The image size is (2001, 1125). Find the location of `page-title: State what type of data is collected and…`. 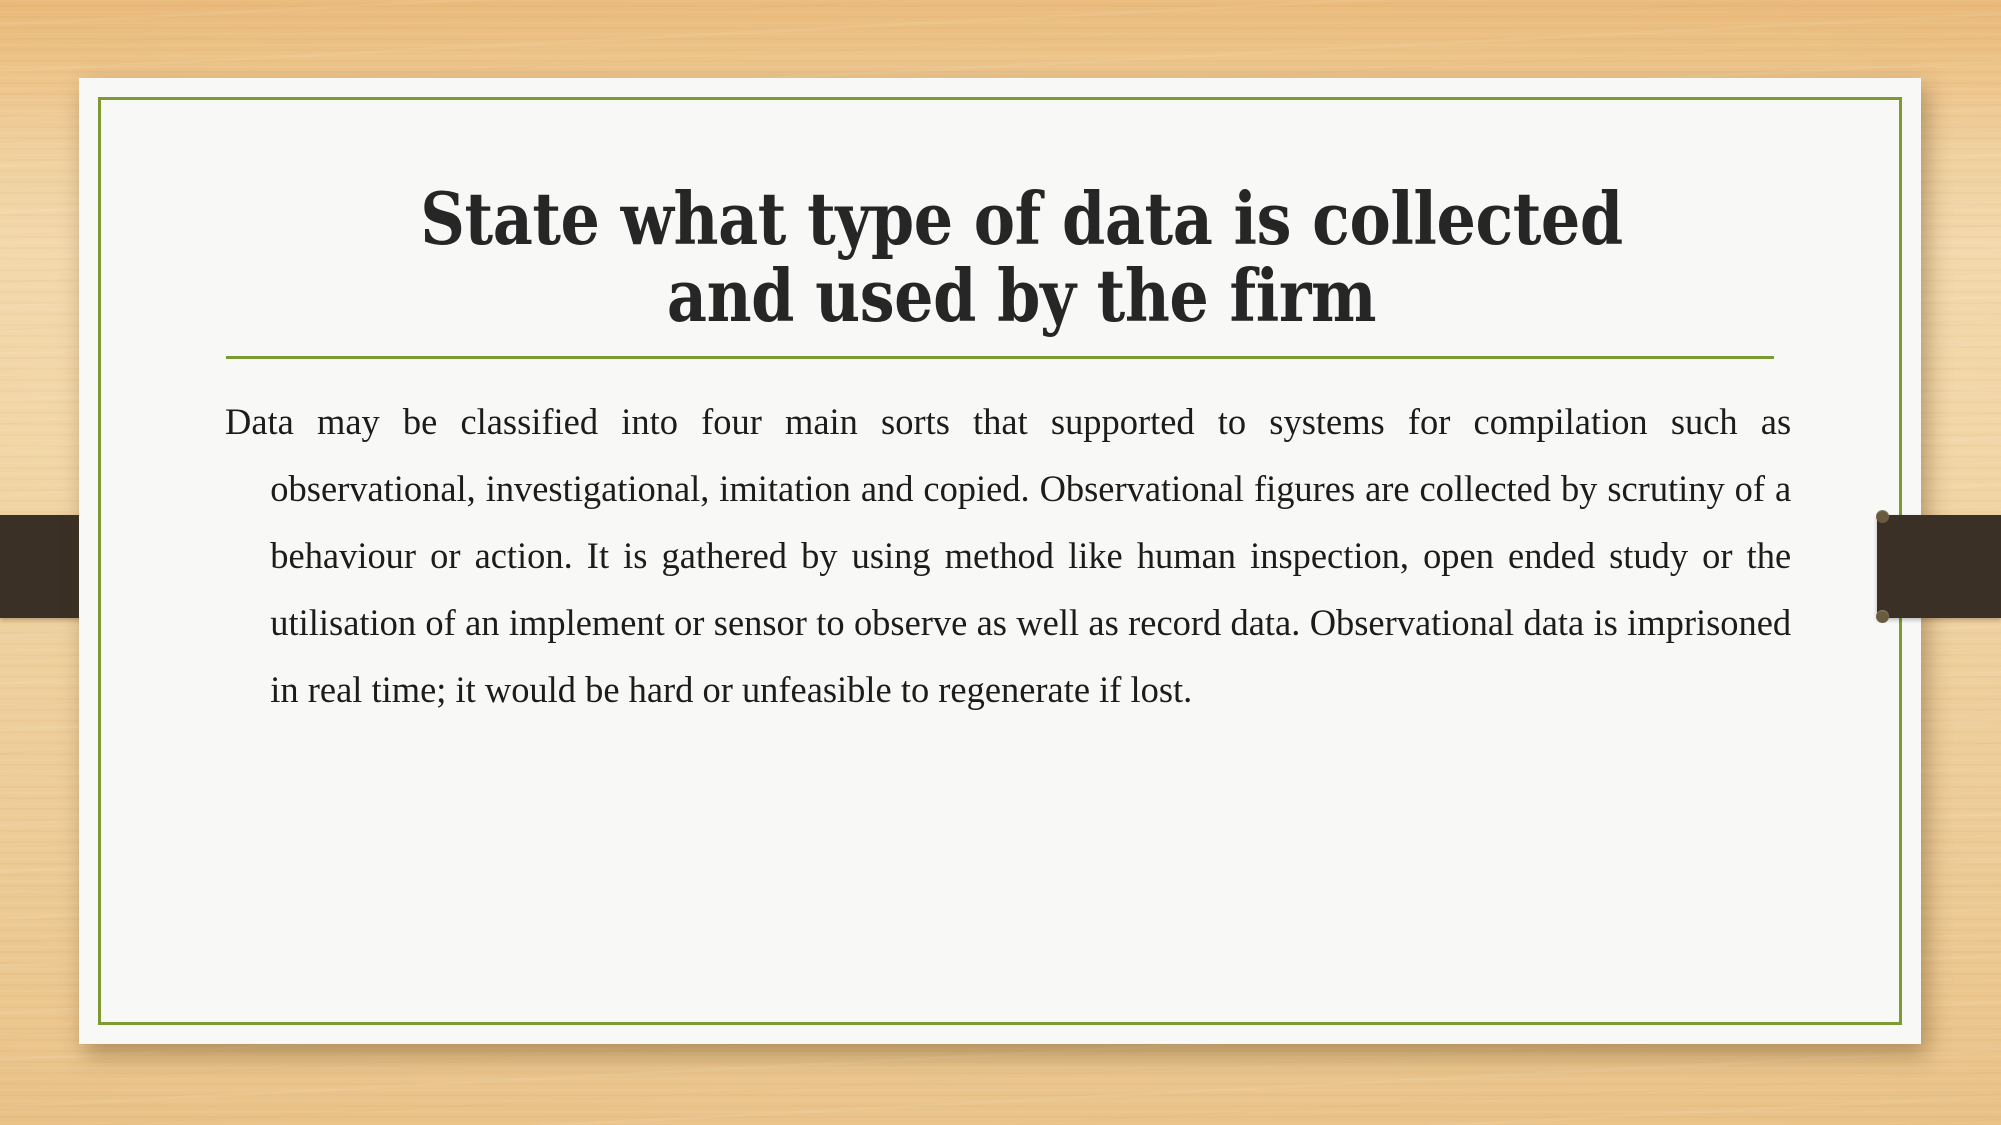

page-title: State what type of data is collected and… is located at coordinates (1021, 257).